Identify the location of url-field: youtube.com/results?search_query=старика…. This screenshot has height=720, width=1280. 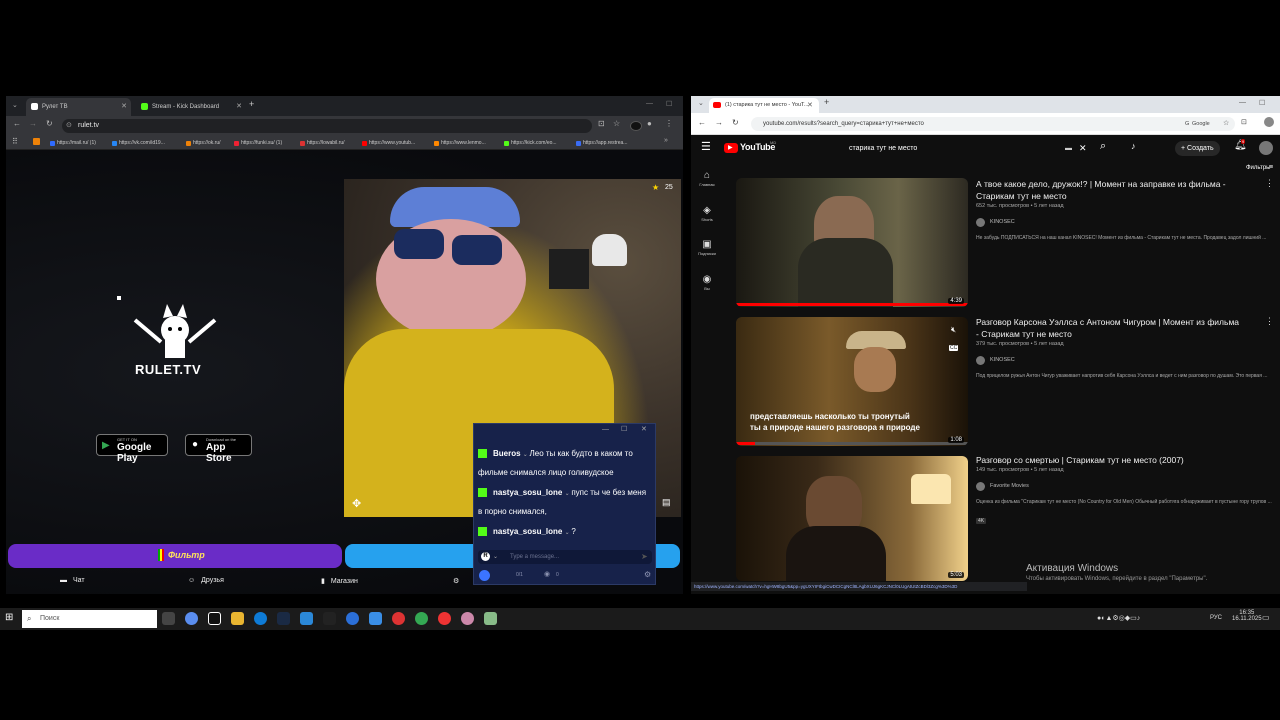
(993, 124).